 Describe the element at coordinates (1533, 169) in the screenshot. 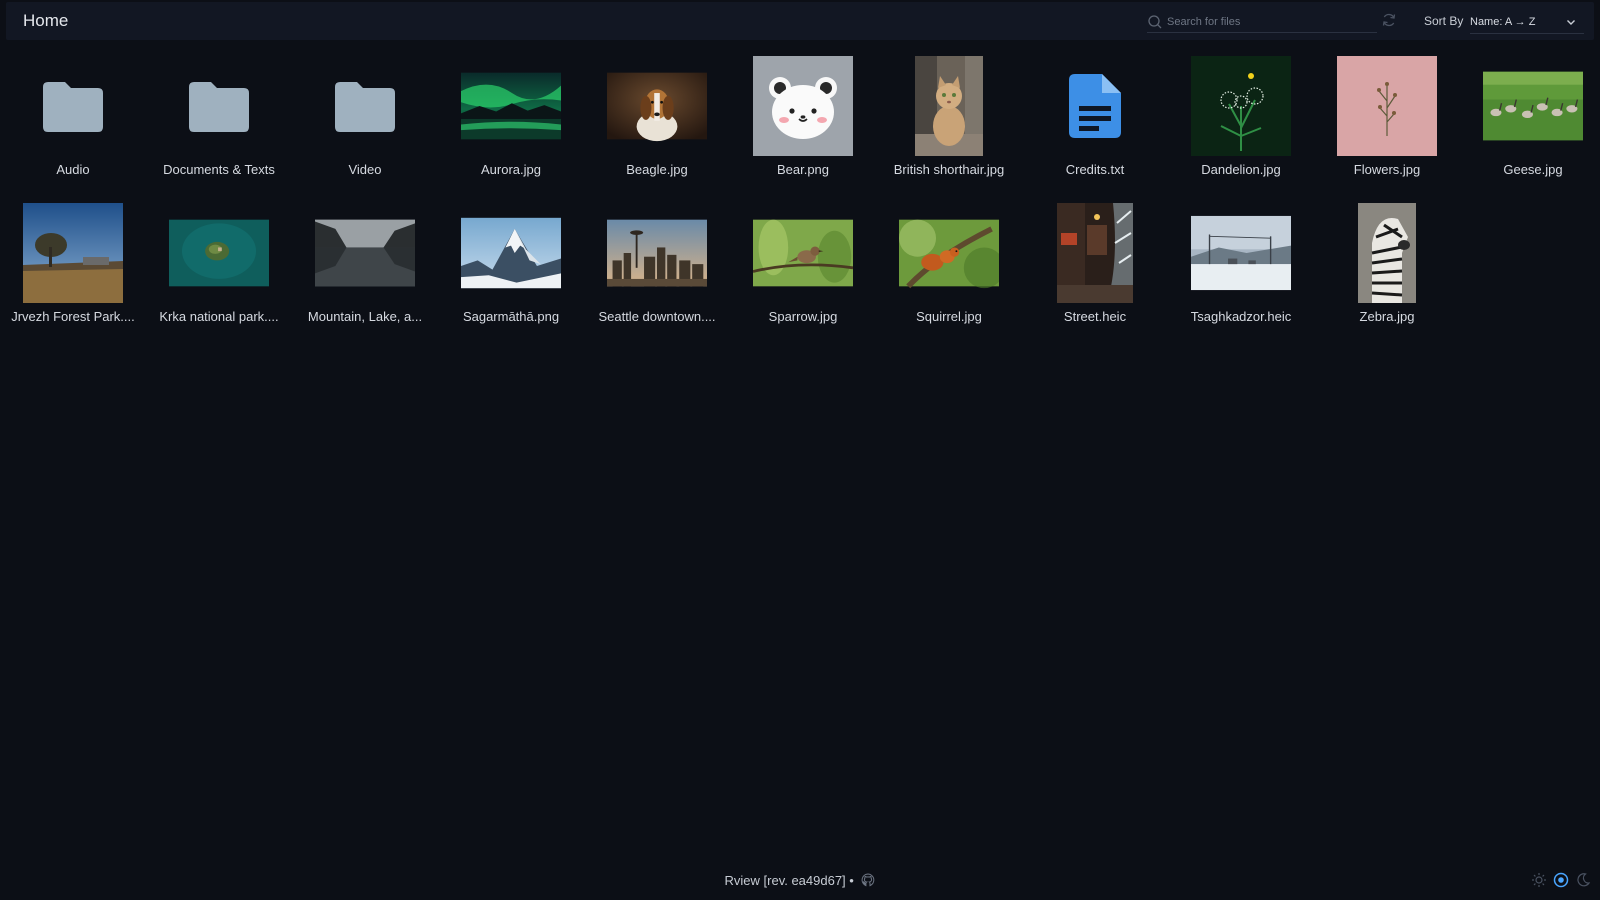

I see `item-label: Geese.jpg` at that location.